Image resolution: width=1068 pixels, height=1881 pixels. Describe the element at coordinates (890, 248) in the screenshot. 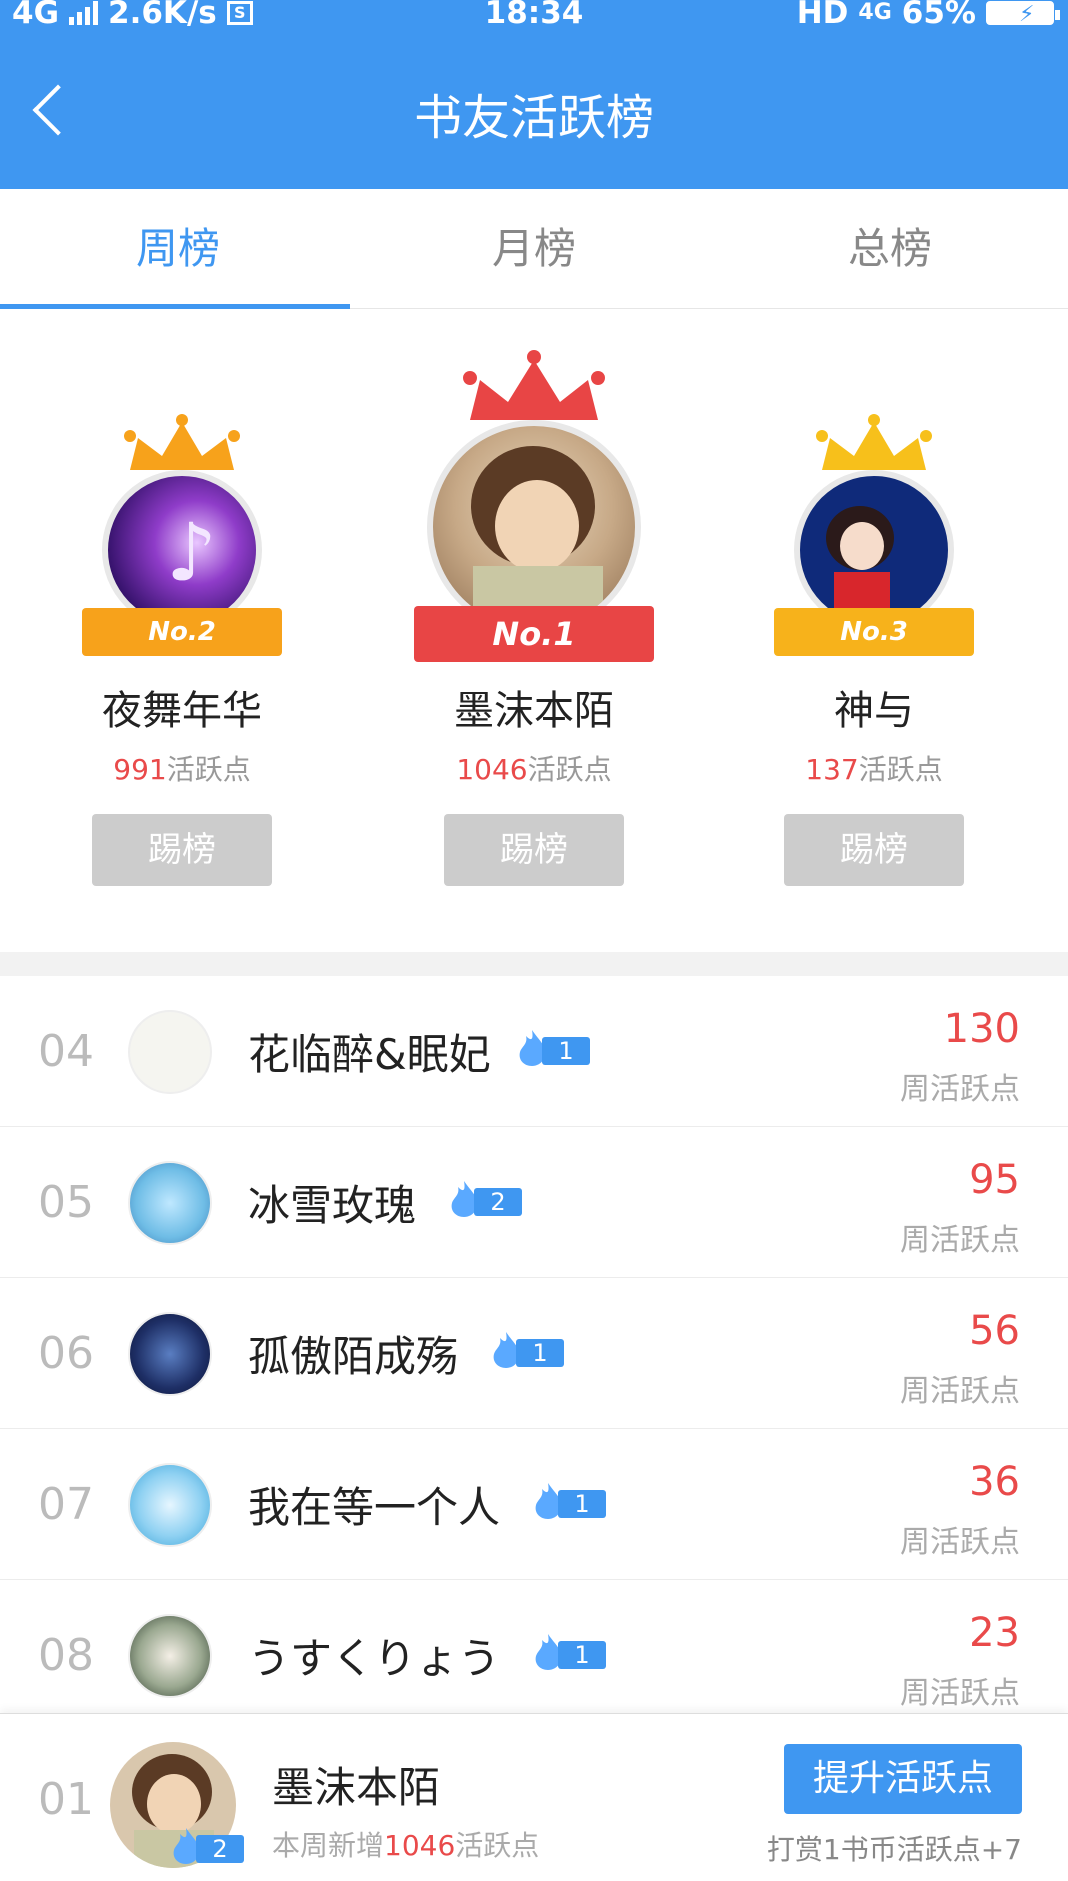

I see `tab-total: 总榜` at that location.